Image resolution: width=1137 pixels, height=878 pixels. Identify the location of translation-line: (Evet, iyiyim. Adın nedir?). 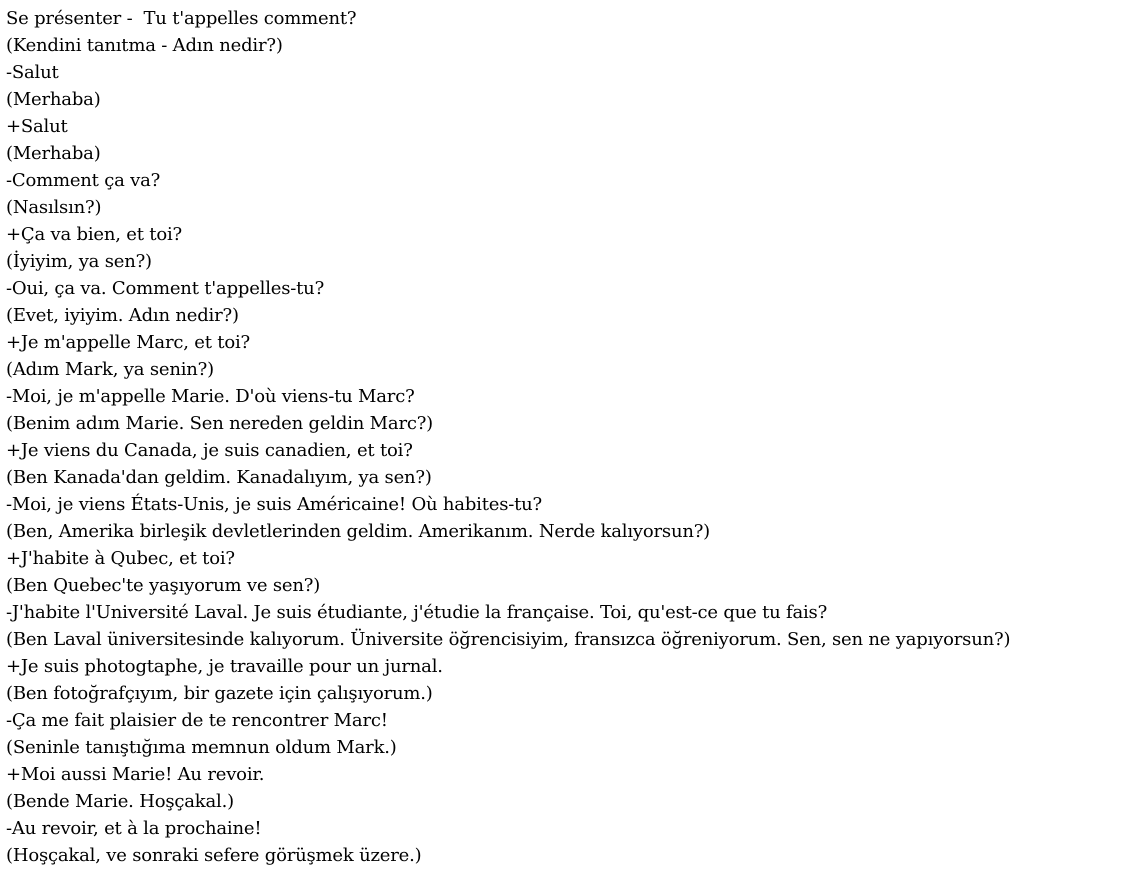
(122, 315).